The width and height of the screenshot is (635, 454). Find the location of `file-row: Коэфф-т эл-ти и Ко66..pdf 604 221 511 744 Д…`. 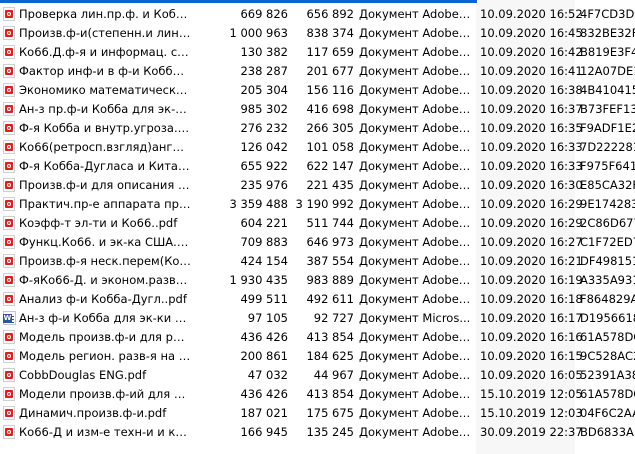

file-row: Коэфф-т эл-ти и Ко66..pdf 604 221 511 744 Д… is located at coordinates (317, 223).